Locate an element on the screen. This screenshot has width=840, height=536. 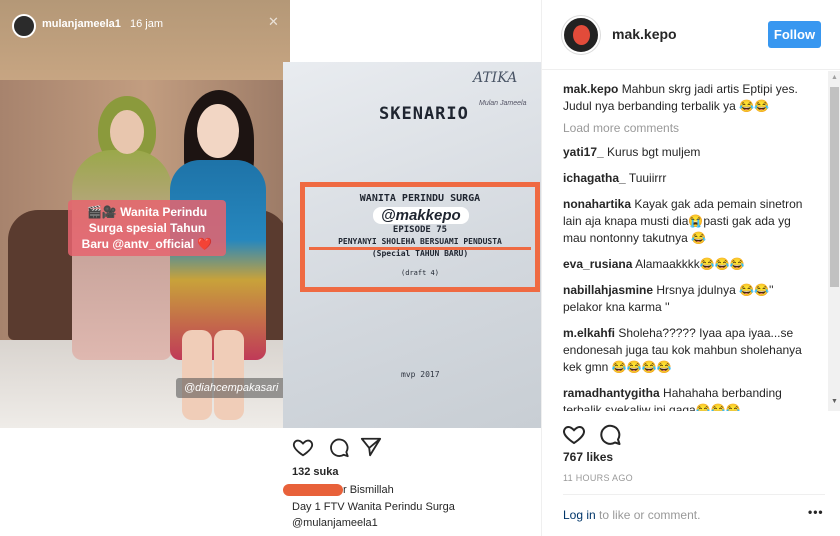
post-actions is located at coordinates (622, 434).